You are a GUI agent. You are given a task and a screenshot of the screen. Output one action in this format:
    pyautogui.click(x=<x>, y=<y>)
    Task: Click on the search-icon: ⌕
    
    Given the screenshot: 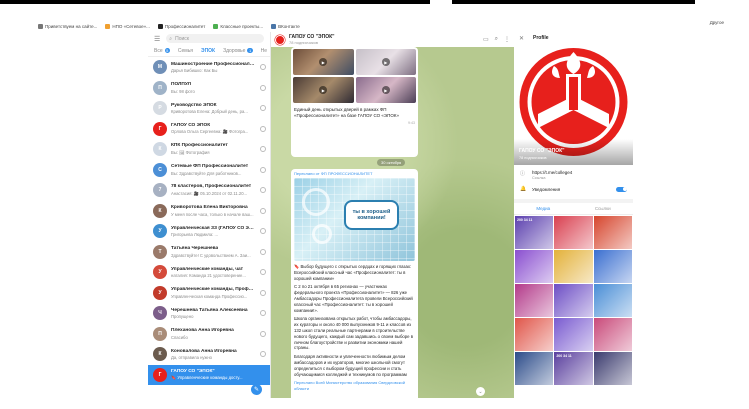 What is the action you would take?
    pyautogui.click(x=496, y=39)
    